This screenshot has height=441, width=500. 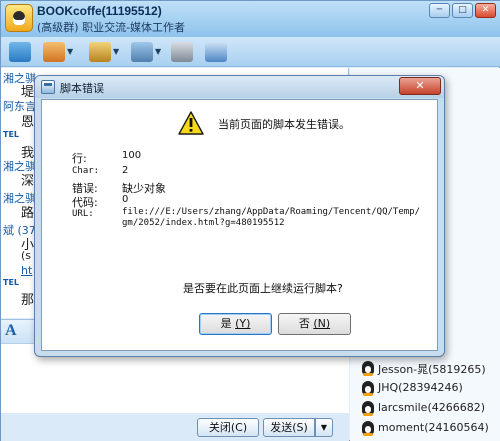 I want to click on qq-penguin-logo-icon, so click(x=19, y=18).